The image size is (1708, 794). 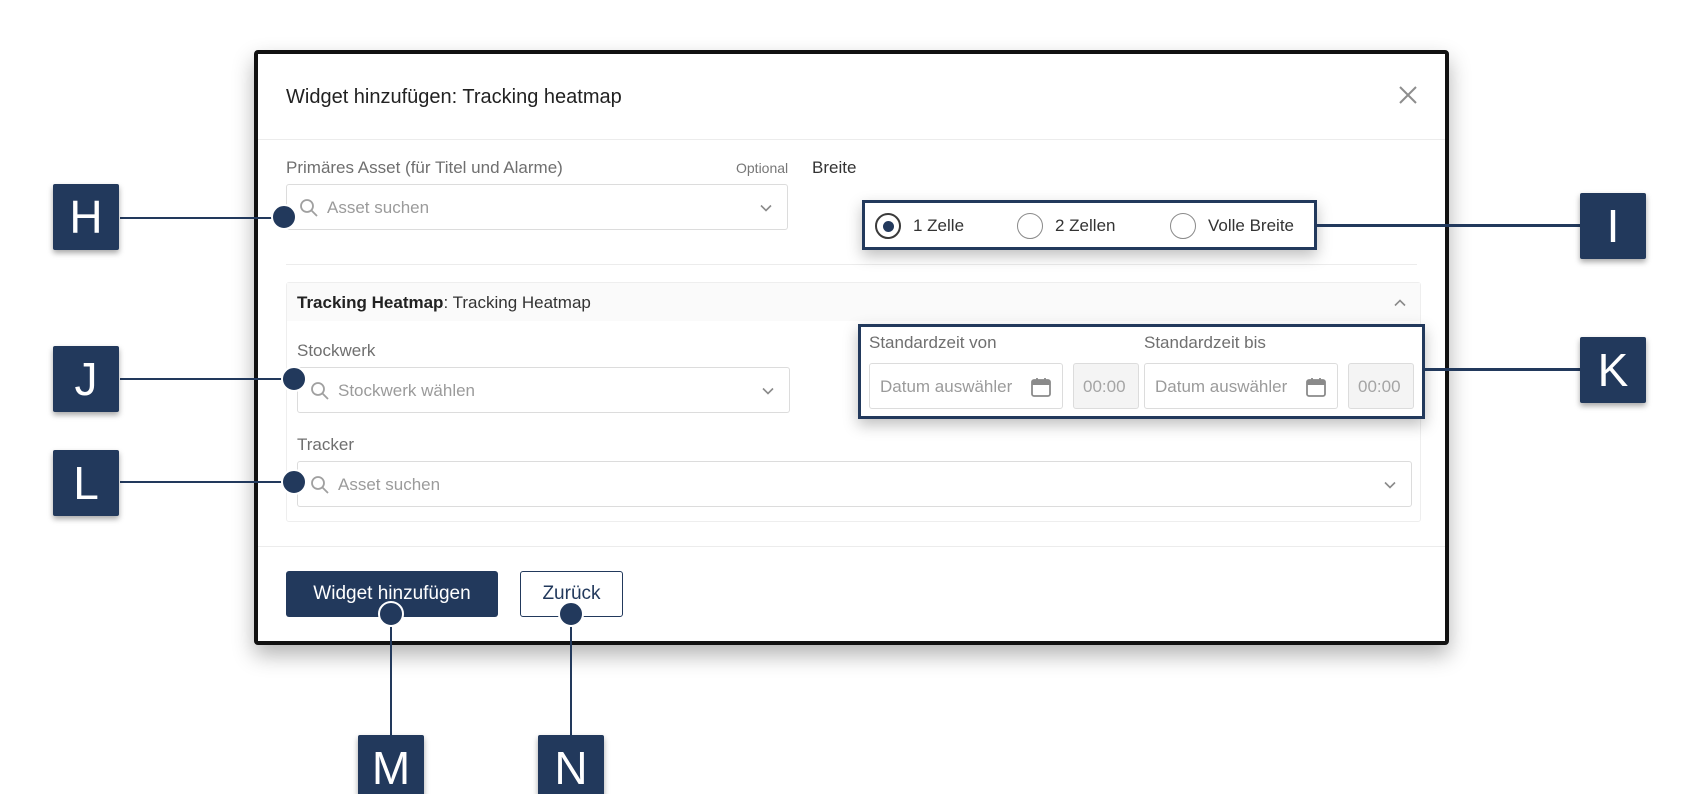 What do you see at coordinates (851, 97) in the screenshot?
I see `dialog-header: Widget hinzufügen: Tracking heatmap` at bounding box center [851, 97].